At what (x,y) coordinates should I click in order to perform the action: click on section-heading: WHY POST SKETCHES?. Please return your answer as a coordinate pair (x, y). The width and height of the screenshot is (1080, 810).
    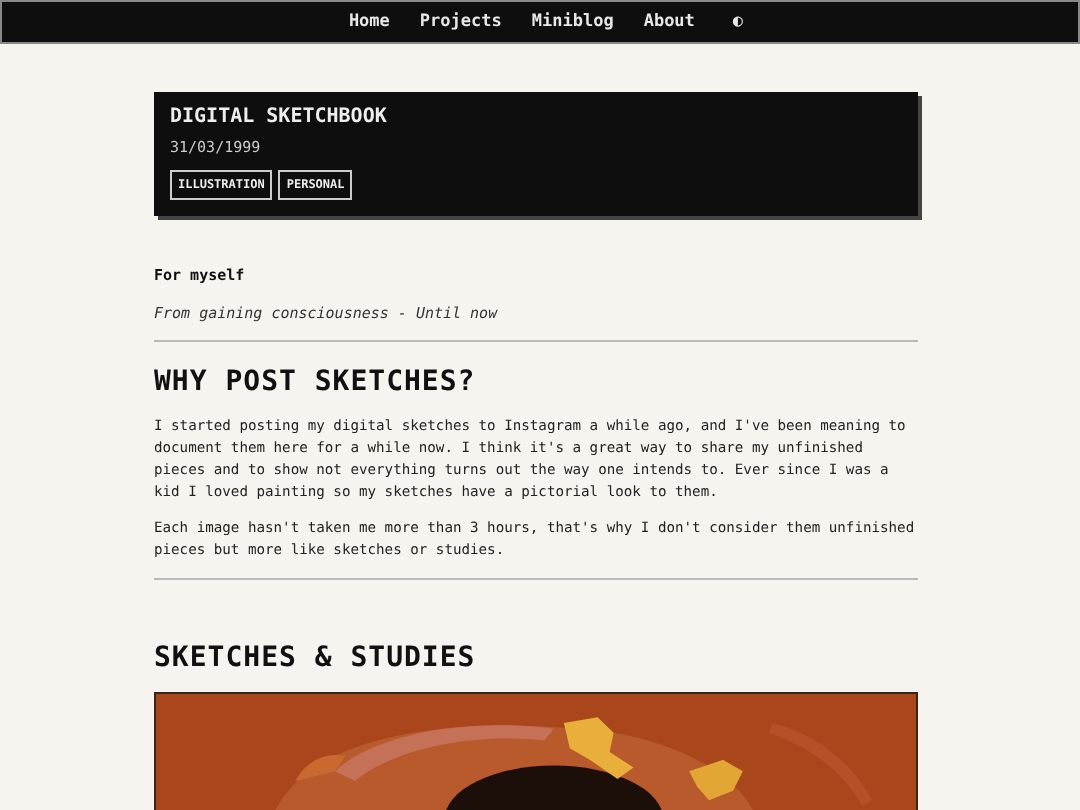
    Looking at the image, I should click on (316, 382).